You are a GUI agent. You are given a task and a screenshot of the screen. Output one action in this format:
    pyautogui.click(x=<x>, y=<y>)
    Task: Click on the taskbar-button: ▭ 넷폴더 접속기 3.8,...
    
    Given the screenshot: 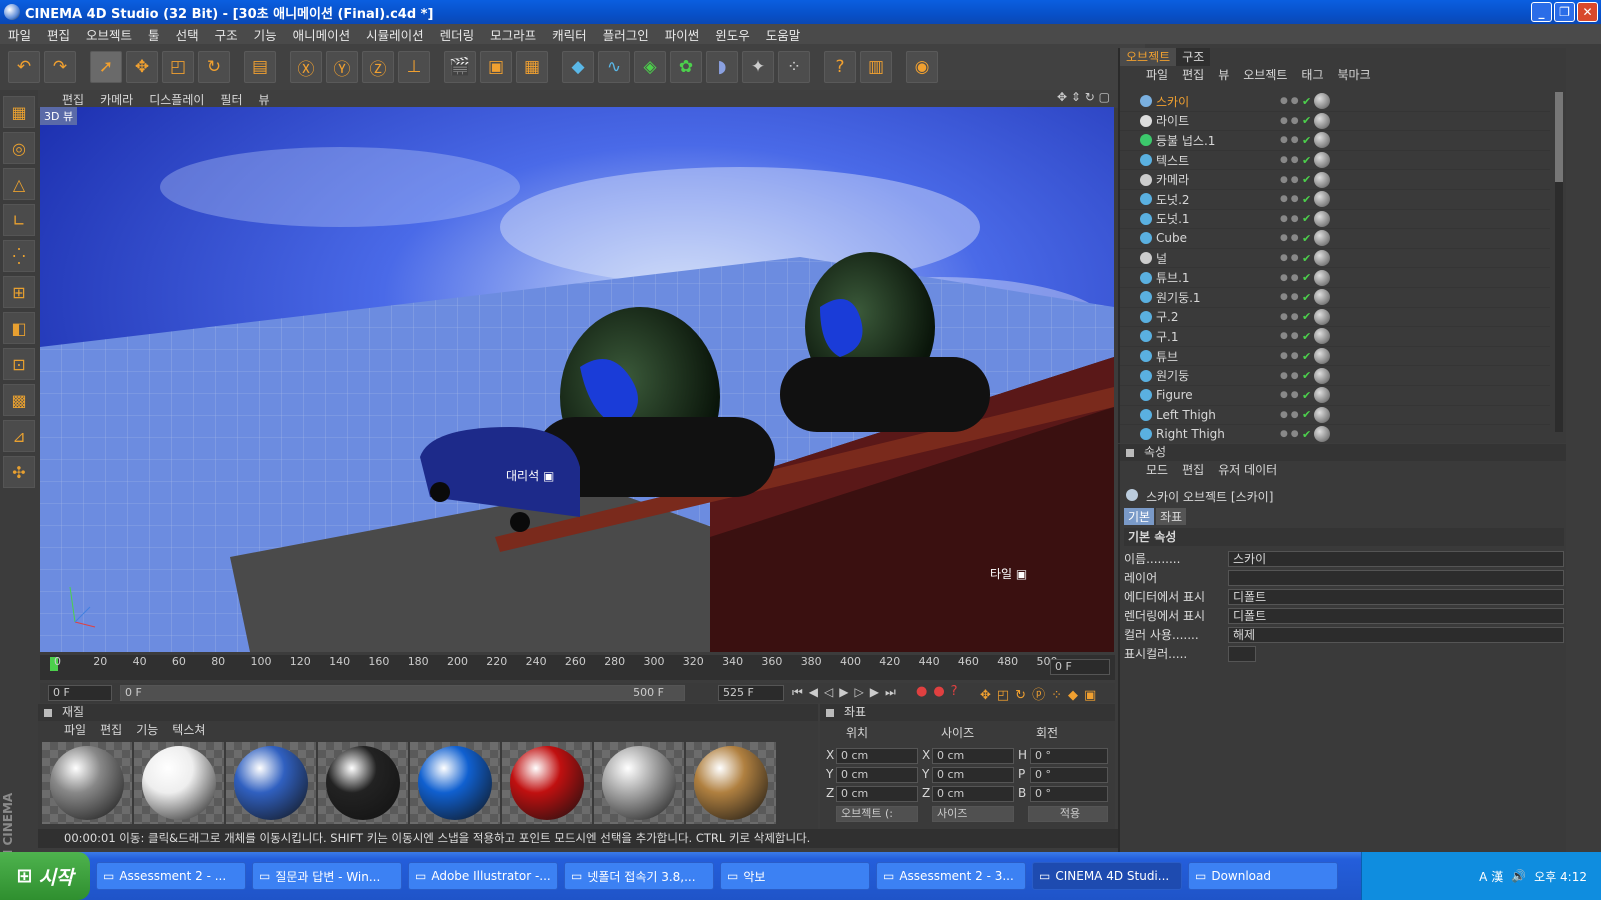 What is the action you would take?
    pyautogui.click(x=639, y=876)
    